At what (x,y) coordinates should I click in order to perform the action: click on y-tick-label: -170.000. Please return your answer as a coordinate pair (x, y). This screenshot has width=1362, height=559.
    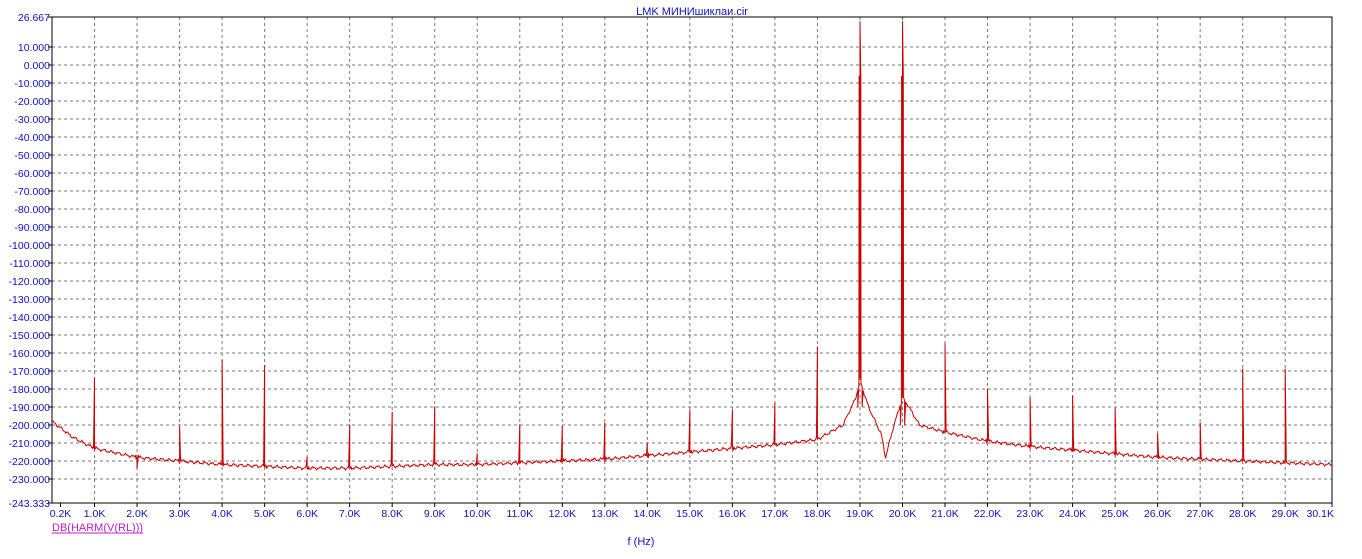
    Looking at the image, I should click on (30, 372).